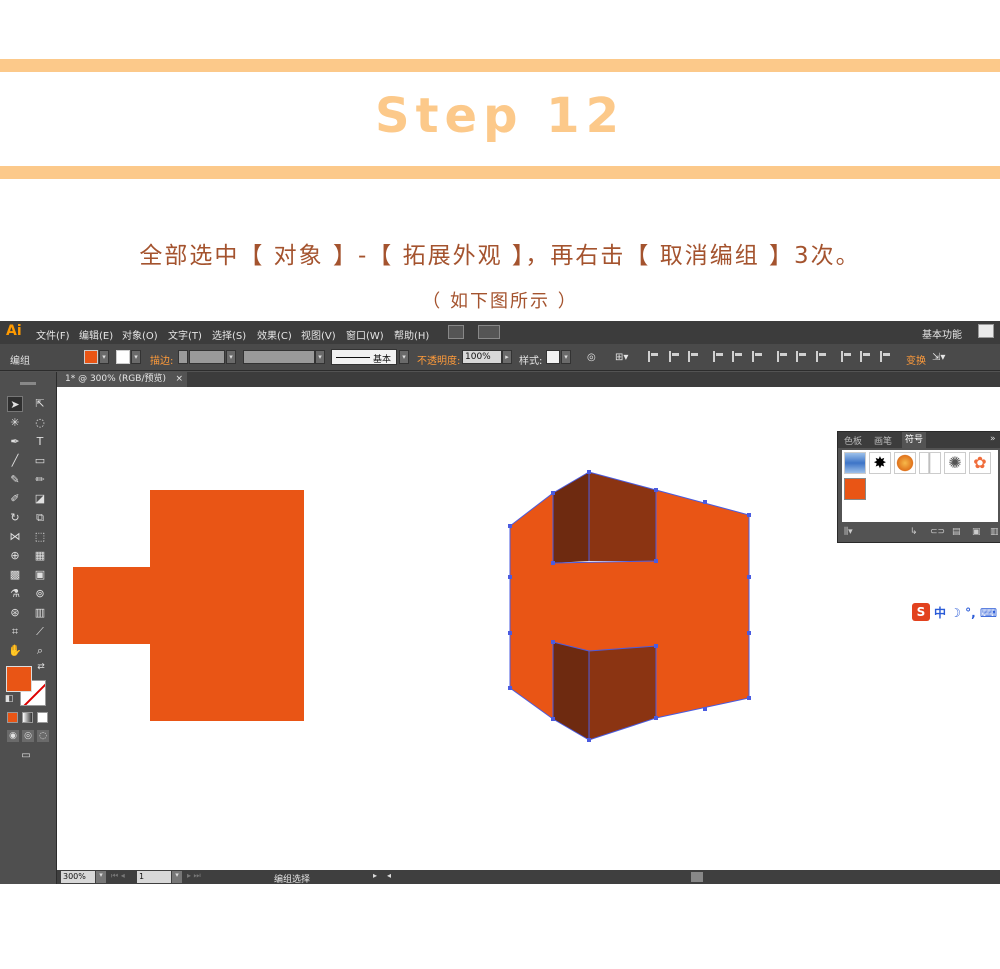 This screenshot has width=1000, height=969. I want to click on type-tool-icon: T, so click(40, 442).